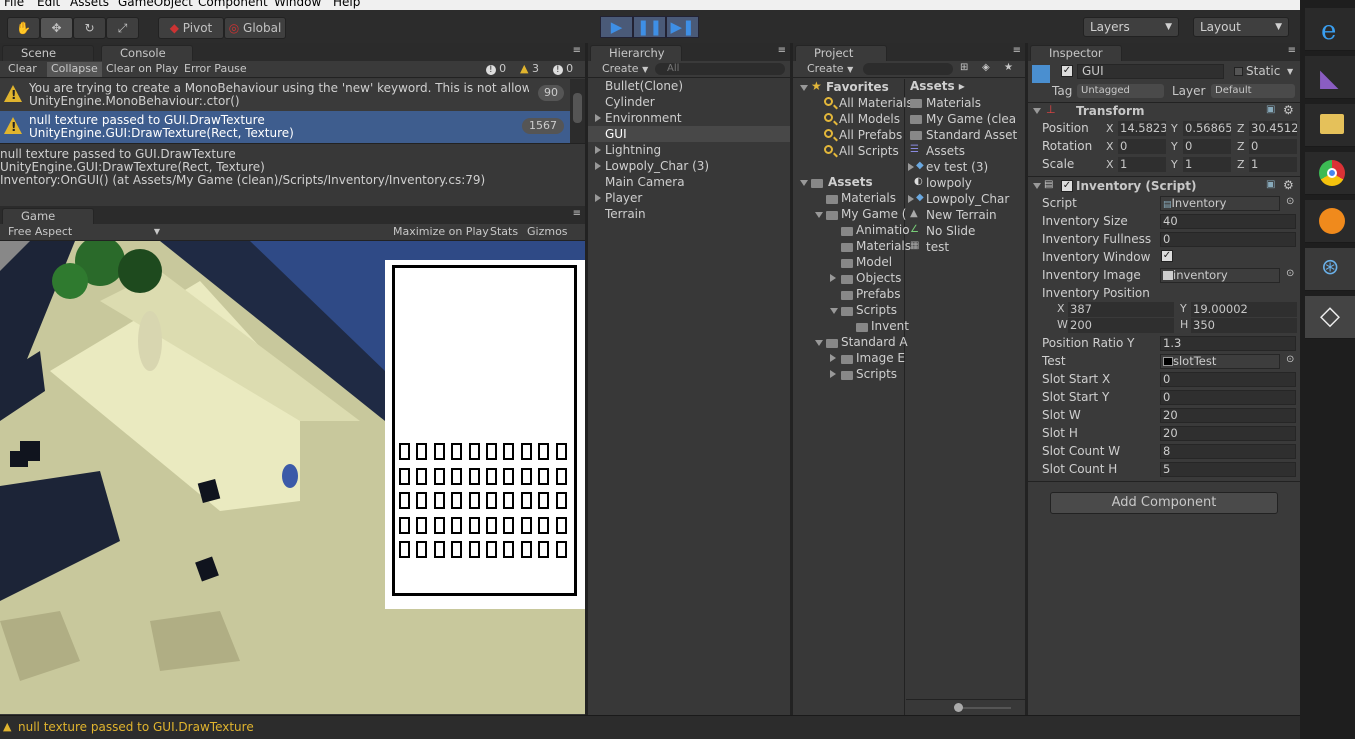 The image size is (1355, 739). What do you see at coordinates (1142, 128) in the screenshot?
I see `position-x-field: 14.5823` at bounding box center [1142, 128].